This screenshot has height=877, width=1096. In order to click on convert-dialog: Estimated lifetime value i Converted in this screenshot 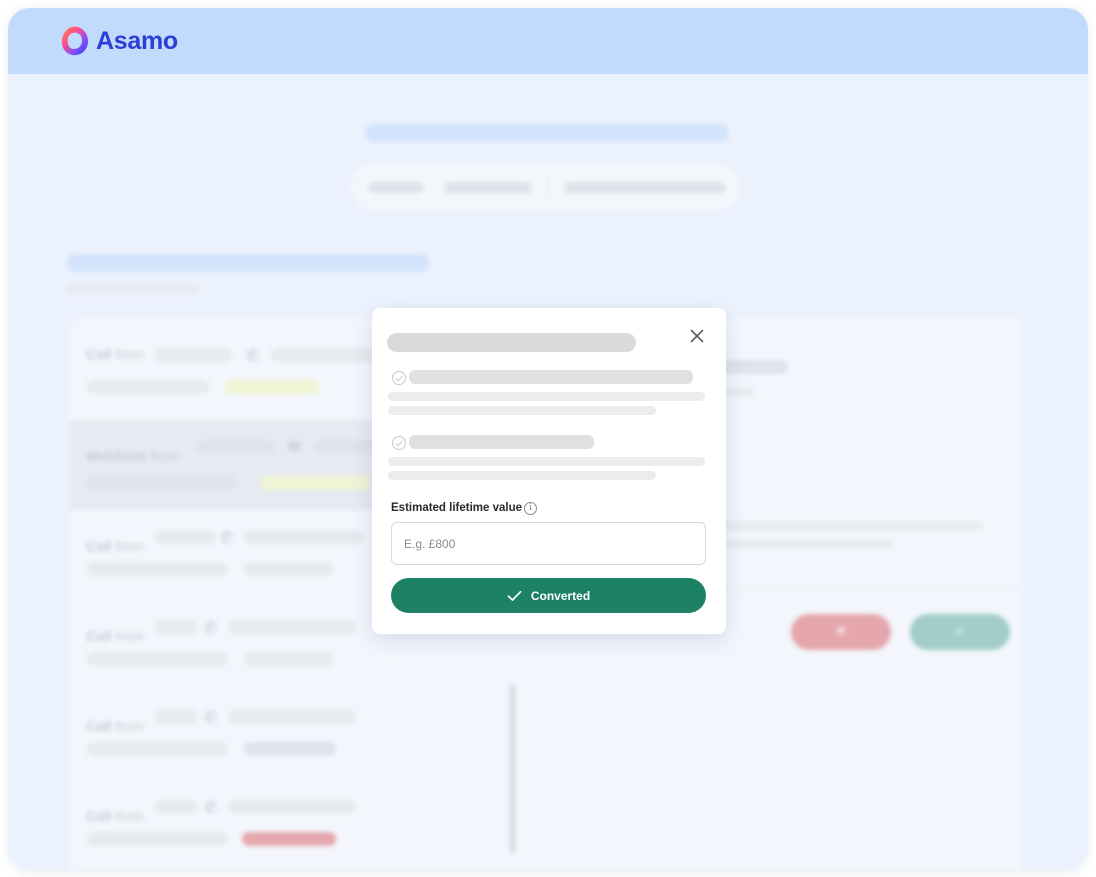, I will do `click(549, 471)`.